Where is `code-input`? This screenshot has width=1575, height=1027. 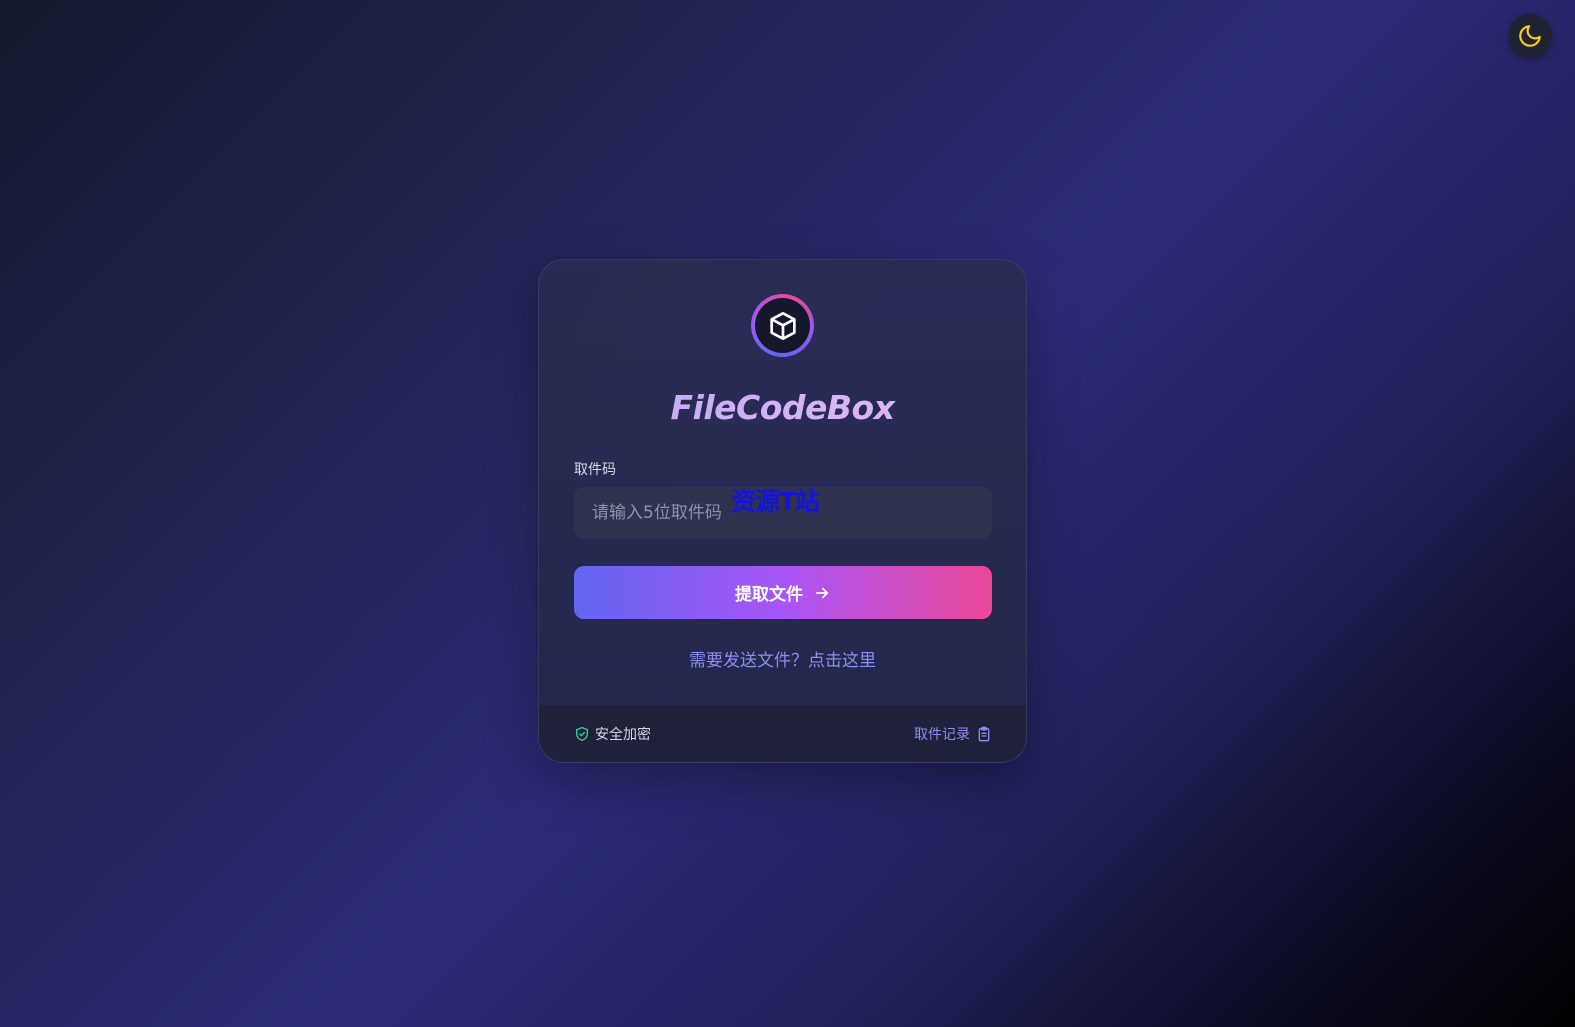 code-input is located at coordinates (783, 513).